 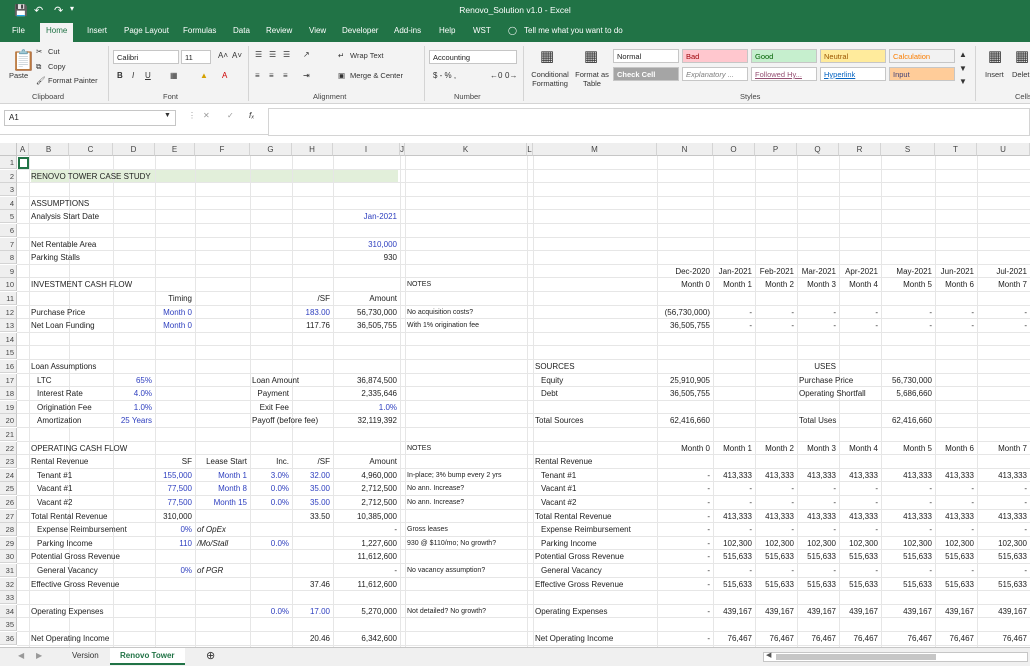 What do you see at coordinates (8, 326) in the screenshot?
I see `row-header: 13` at bounding box center [8, 326].